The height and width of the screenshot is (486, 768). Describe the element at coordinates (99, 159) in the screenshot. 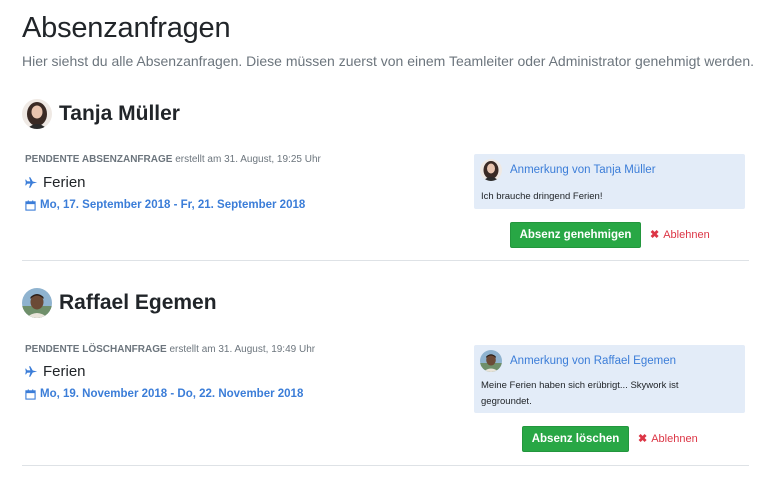

I see `request-kind: Pendente Absenzanfrage` at that location.